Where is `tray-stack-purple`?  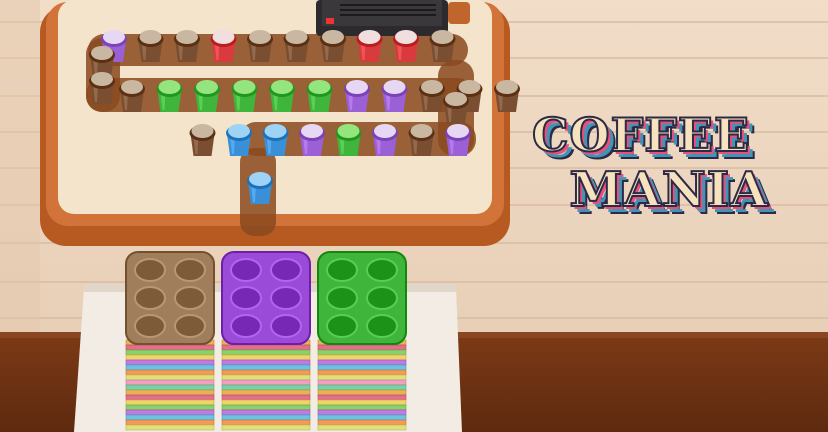 tray-stack-purple is located at coordinates (266, 341).